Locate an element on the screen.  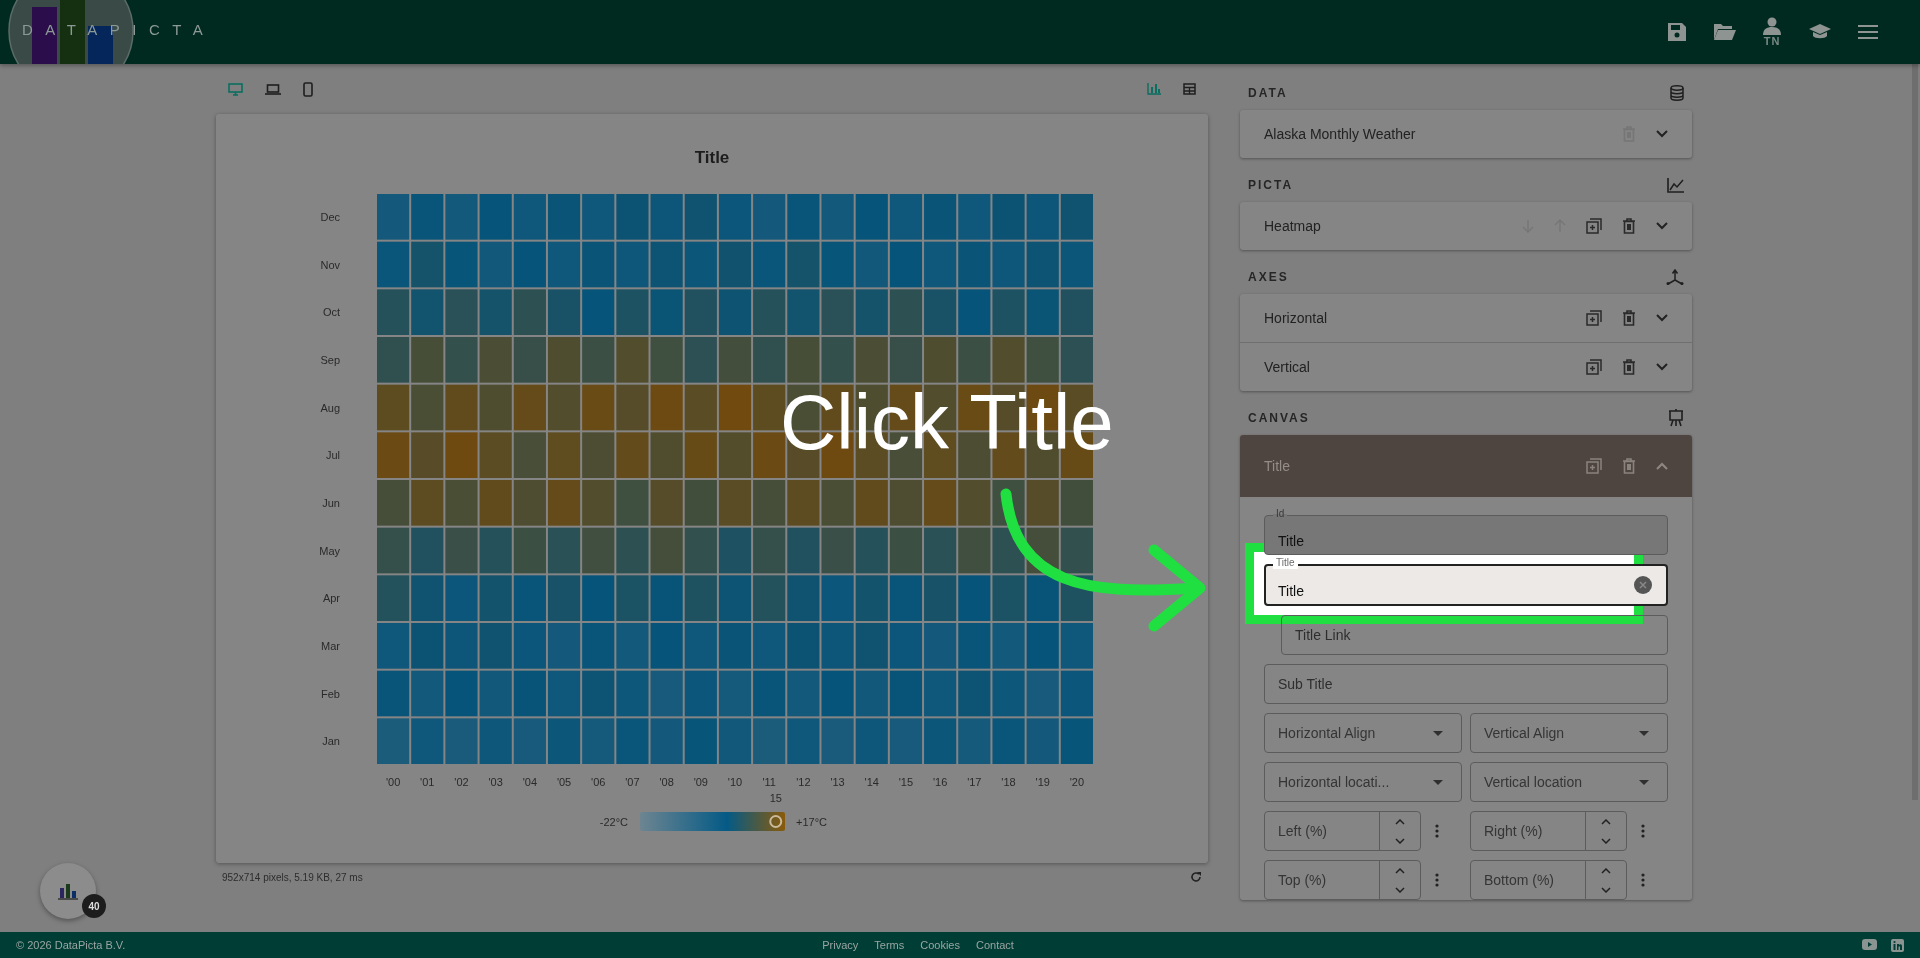
render-info: 952x714 pixels, 5.19 KB, 27 ms is located at coordinates (292, 877).